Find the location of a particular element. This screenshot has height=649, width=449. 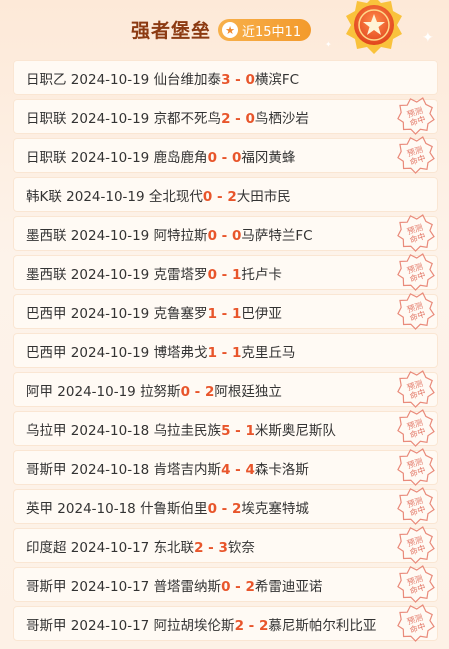

match-league: 巴西甲 is located at coordinates (46, 353).